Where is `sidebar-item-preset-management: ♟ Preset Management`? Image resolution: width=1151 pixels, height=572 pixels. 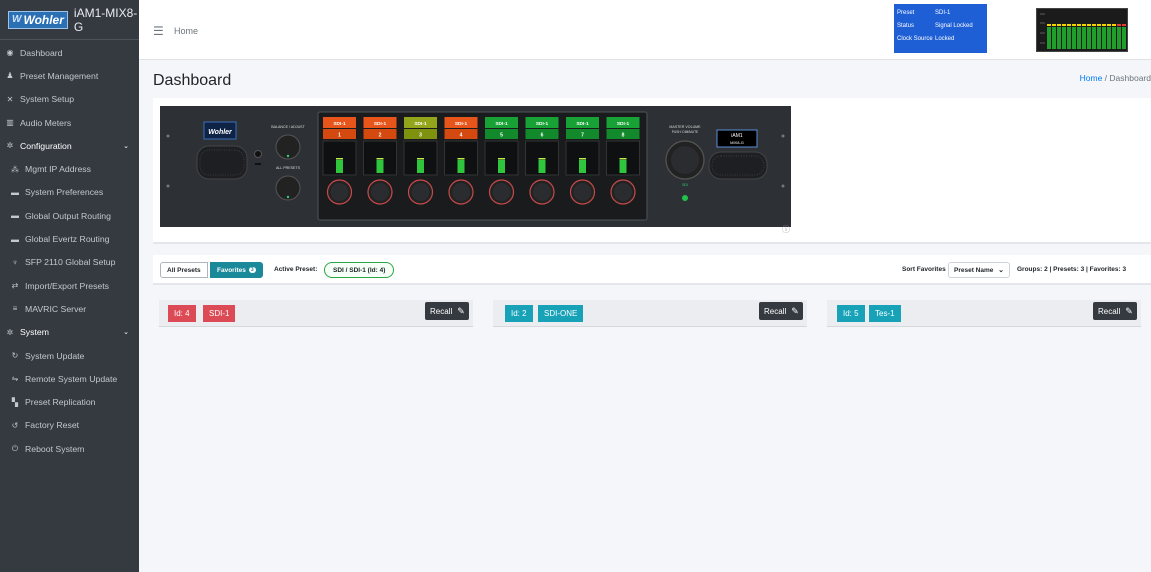 sidebar-item-preset-management: ♟ Preset Management is located at coordinates (69, 75).